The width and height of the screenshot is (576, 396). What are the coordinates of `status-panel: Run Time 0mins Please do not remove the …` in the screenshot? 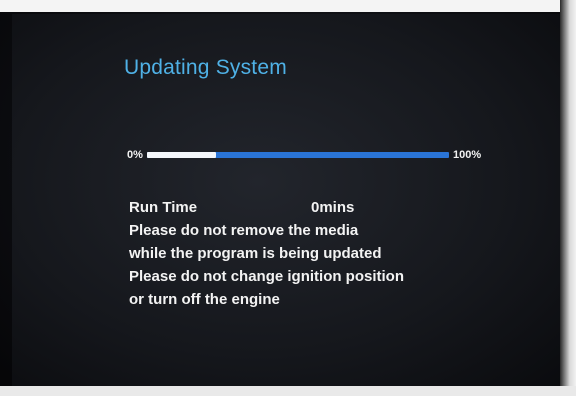 It's located at (266, 253).